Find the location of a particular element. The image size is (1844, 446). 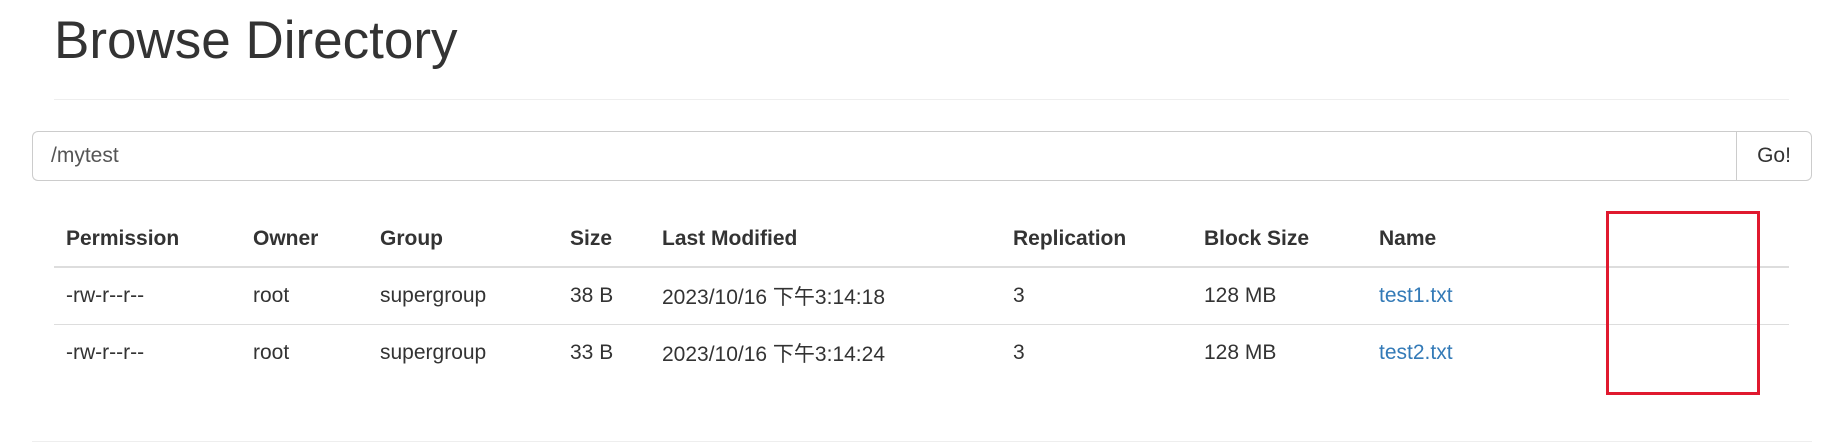

path-bar: Go! is located at coordinates (922, 156).